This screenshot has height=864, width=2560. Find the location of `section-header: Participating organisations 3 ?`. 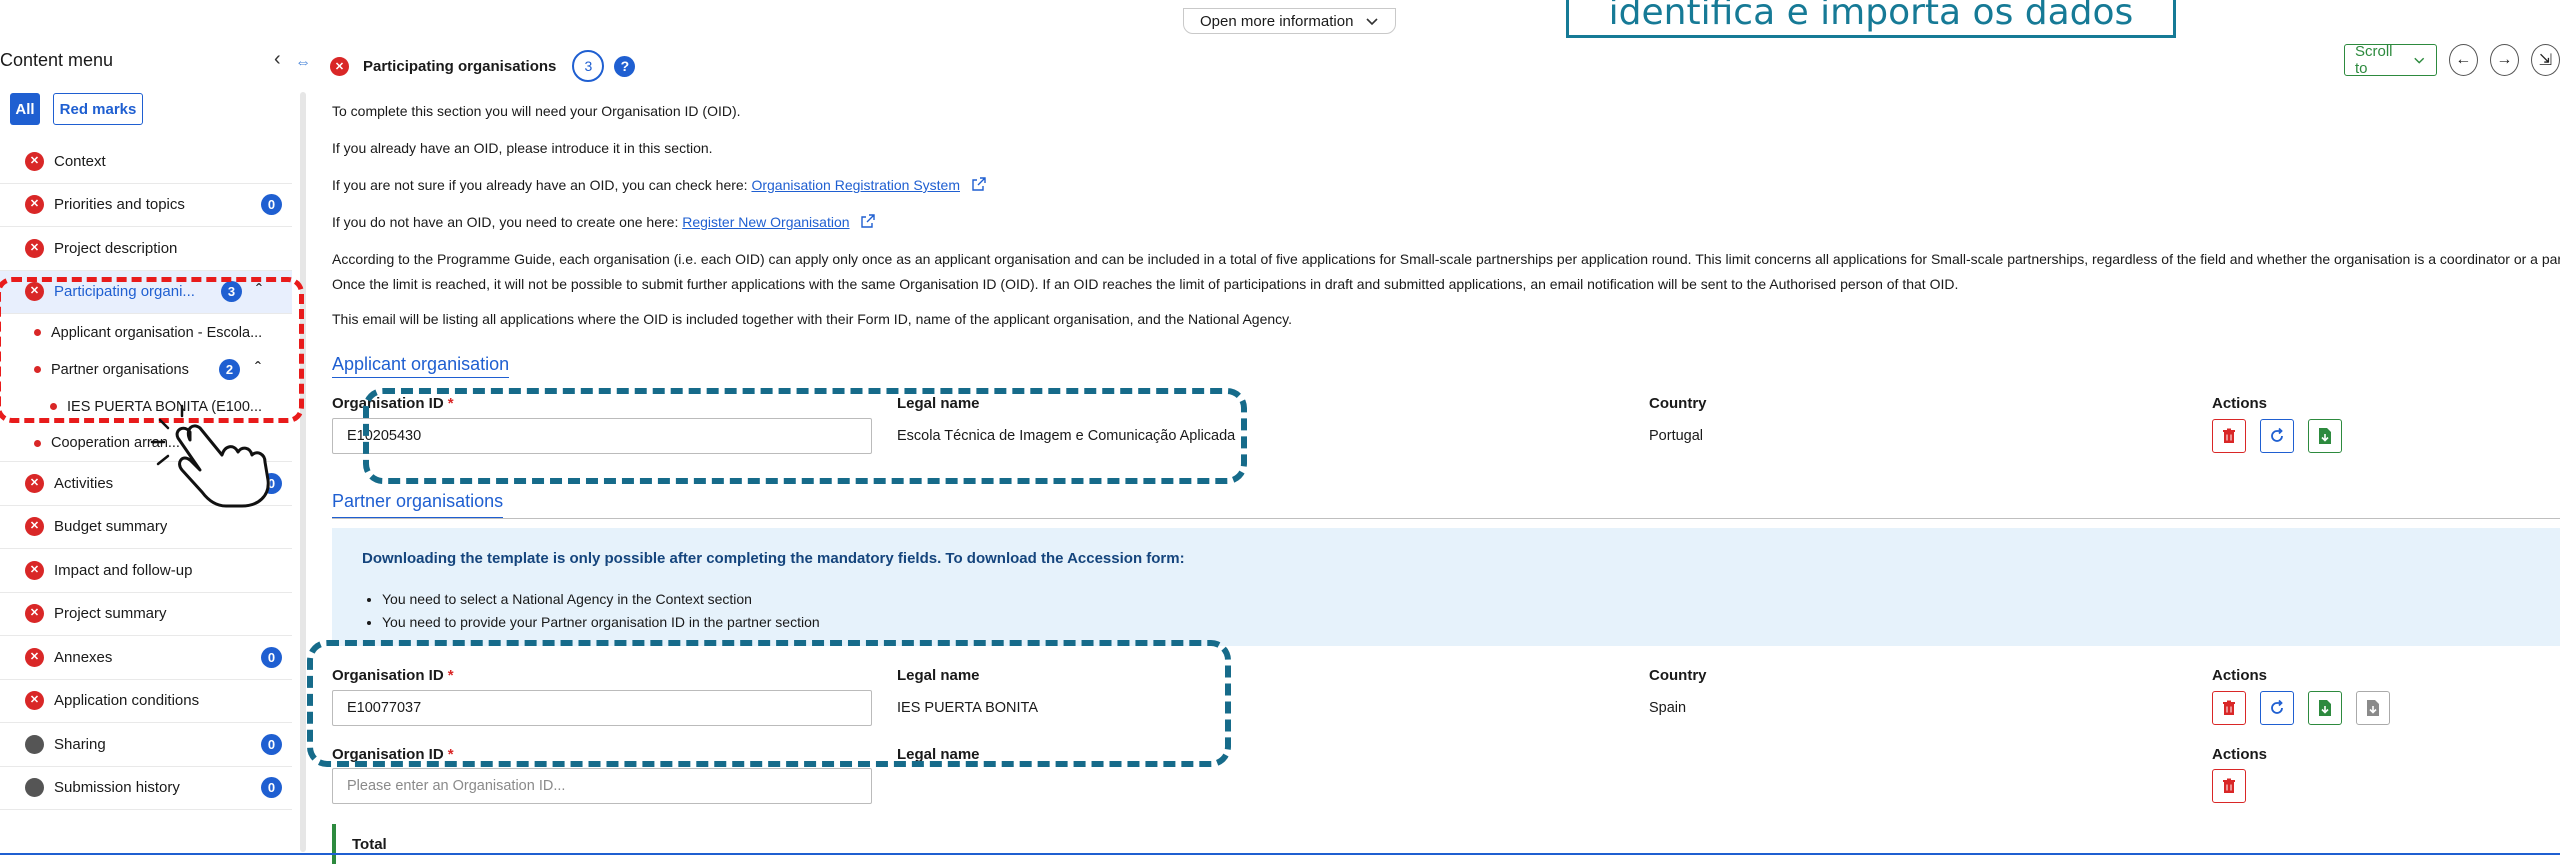

section-header: Participating organisations 3 ? is located at coordinates (483, 66).